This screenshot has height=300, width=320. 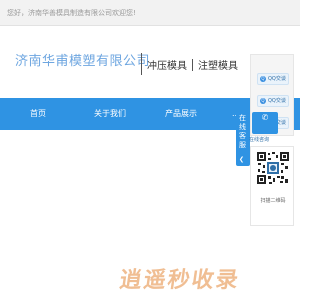 I want to click on qr-code-icon, so click(x=273, y=168).